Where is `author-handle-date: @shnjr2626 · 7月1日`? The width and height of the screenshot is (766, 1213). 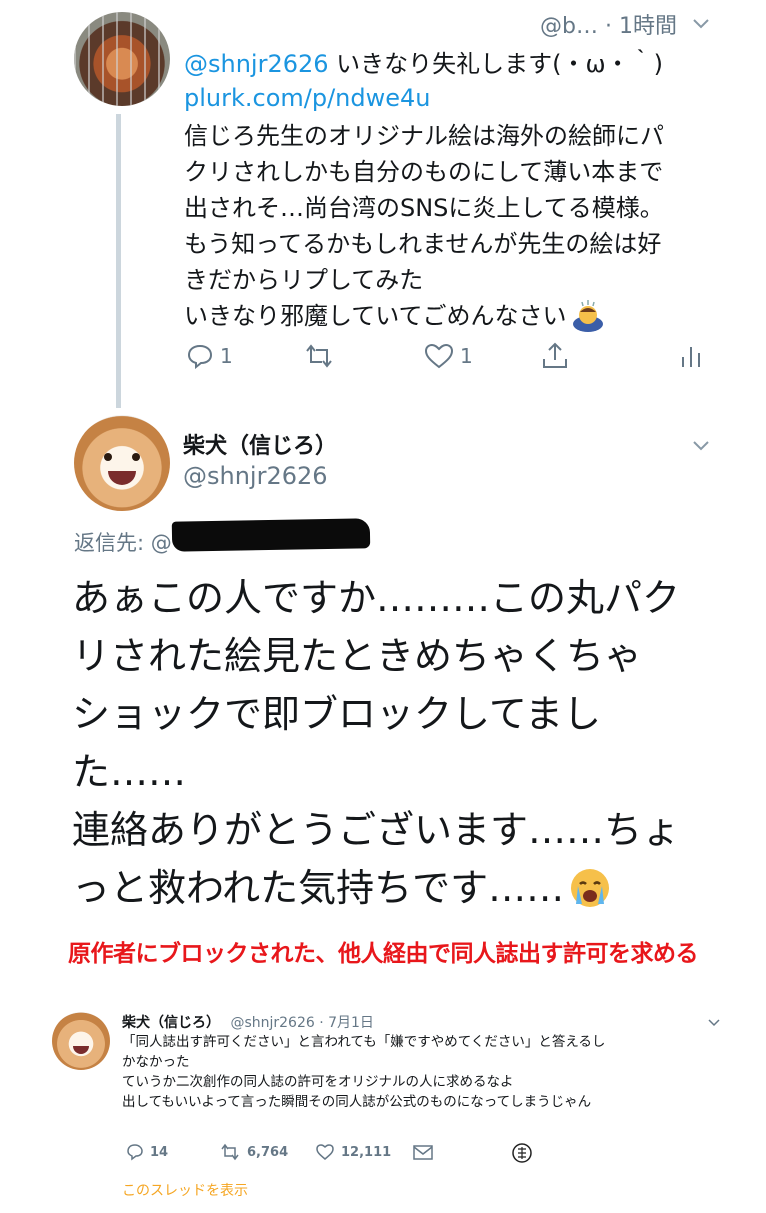
author-handle-date: @shnjr2626 · 7月1日 is located at coordinates (301, 1023).